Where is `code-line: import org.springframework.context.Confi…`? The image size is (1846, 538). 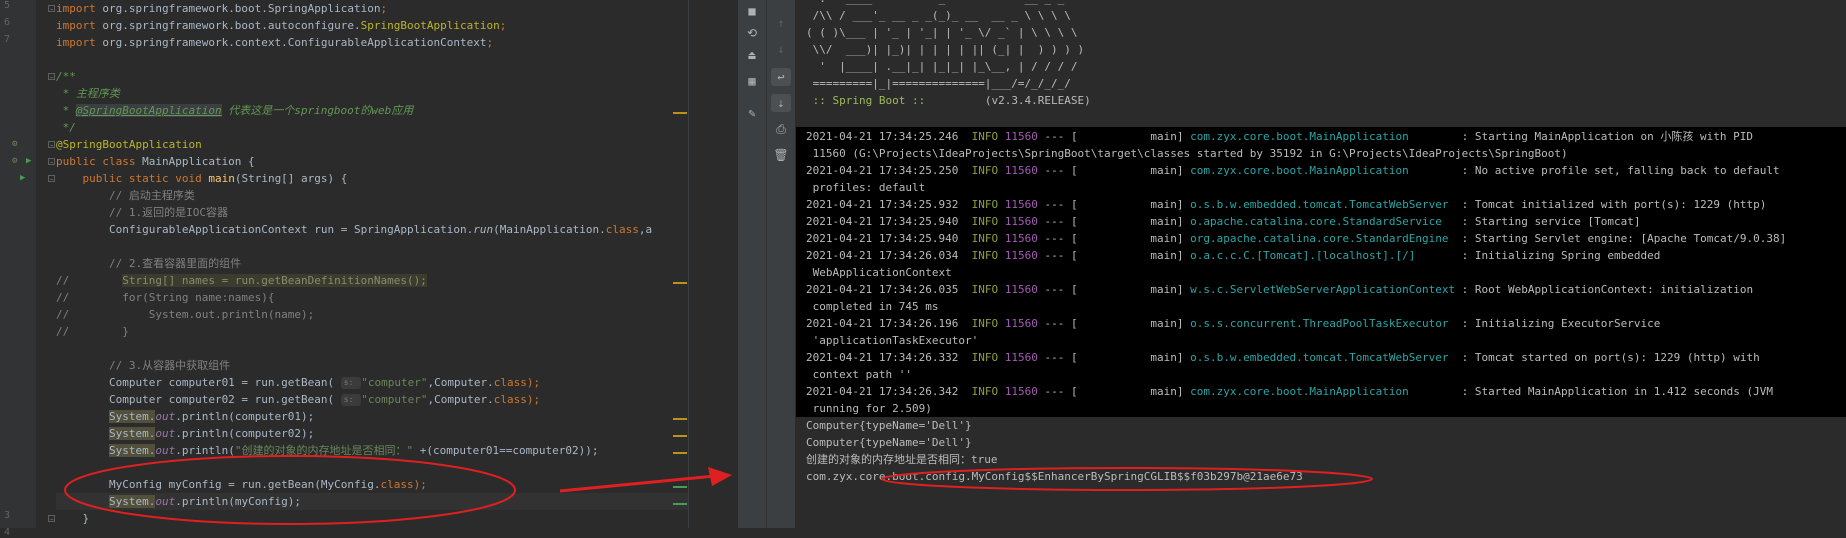 code-line: import org.springframework.context.Confi… is located at coordinates (372, 42).